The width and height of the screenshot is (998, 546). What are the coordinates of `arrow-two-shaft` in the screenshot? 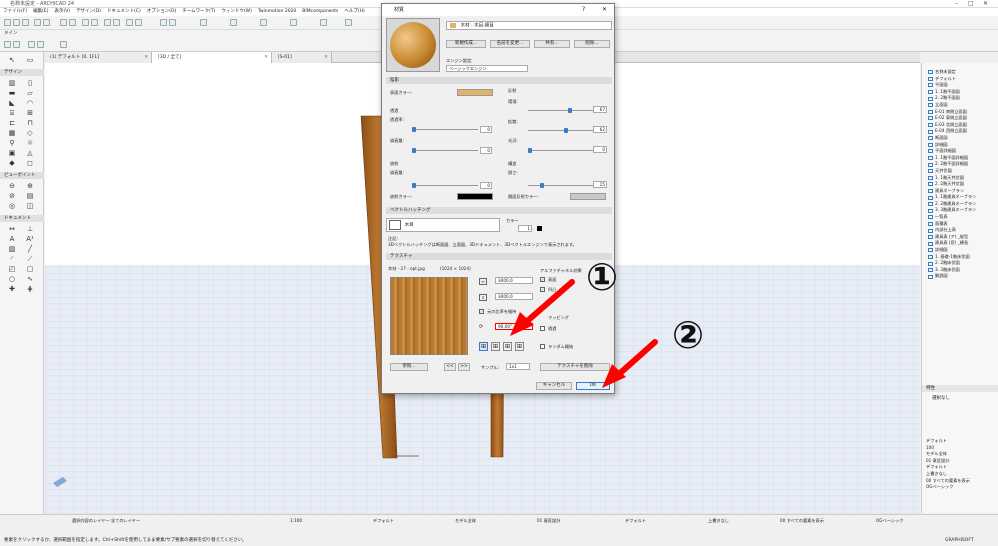 It's located at (636, 358).